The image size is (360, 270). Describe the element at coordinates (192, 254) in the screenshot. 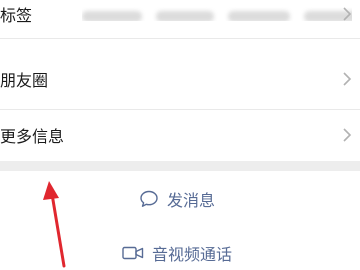

I see `video-call-label: 音视频通话` at that location.